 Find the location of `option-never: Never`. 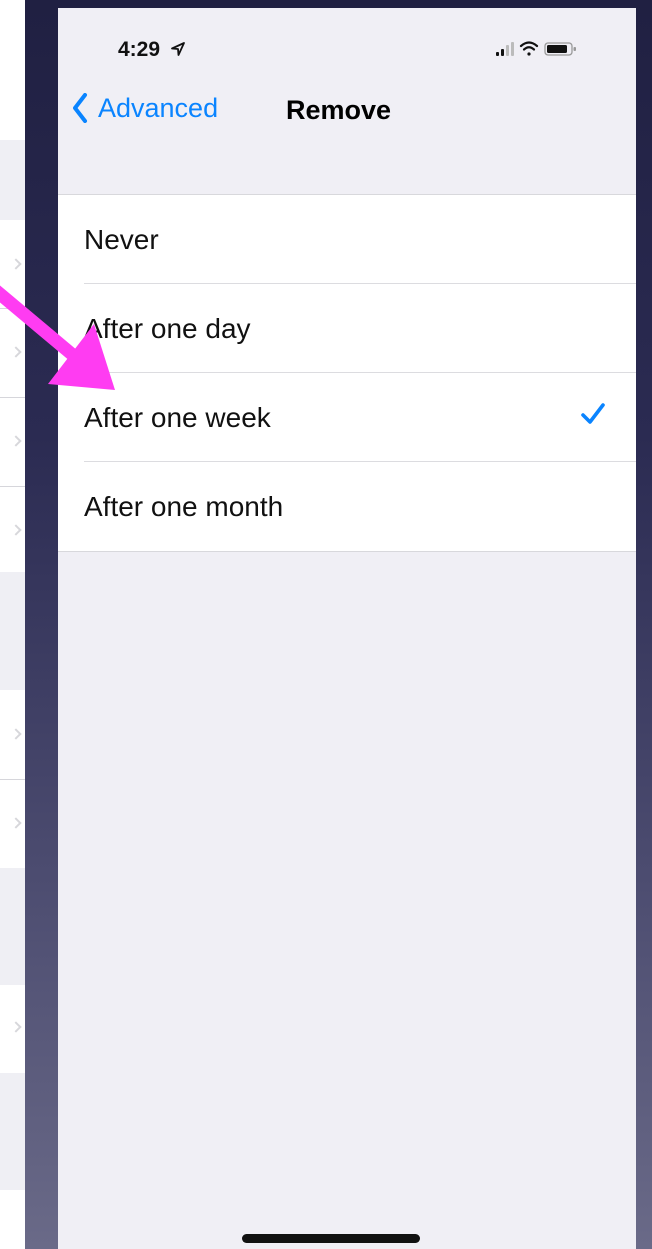

option-never: Never is located at coordinates (347, 239).